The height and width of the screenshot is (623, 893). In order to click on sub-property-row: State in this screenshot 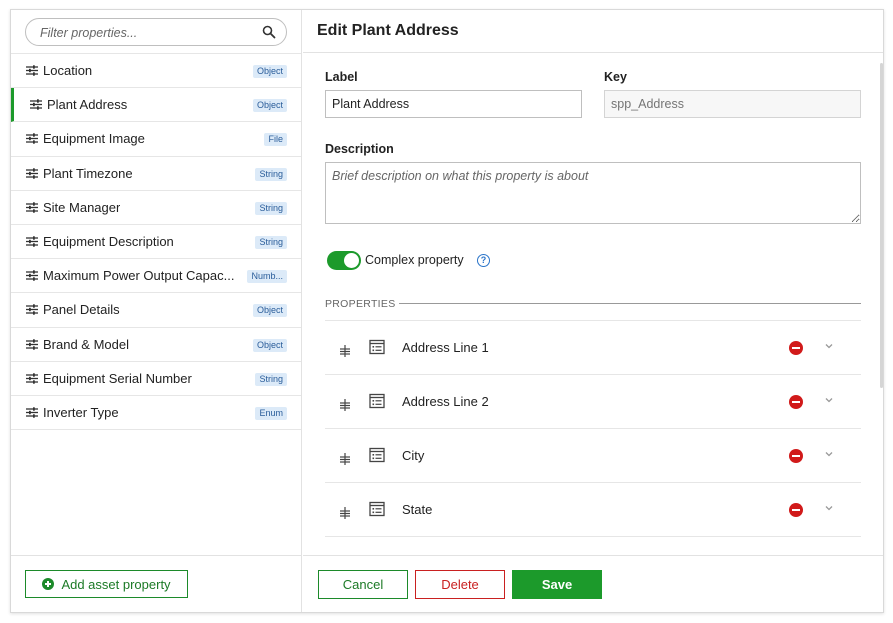, I will do `click(593, 510)`.